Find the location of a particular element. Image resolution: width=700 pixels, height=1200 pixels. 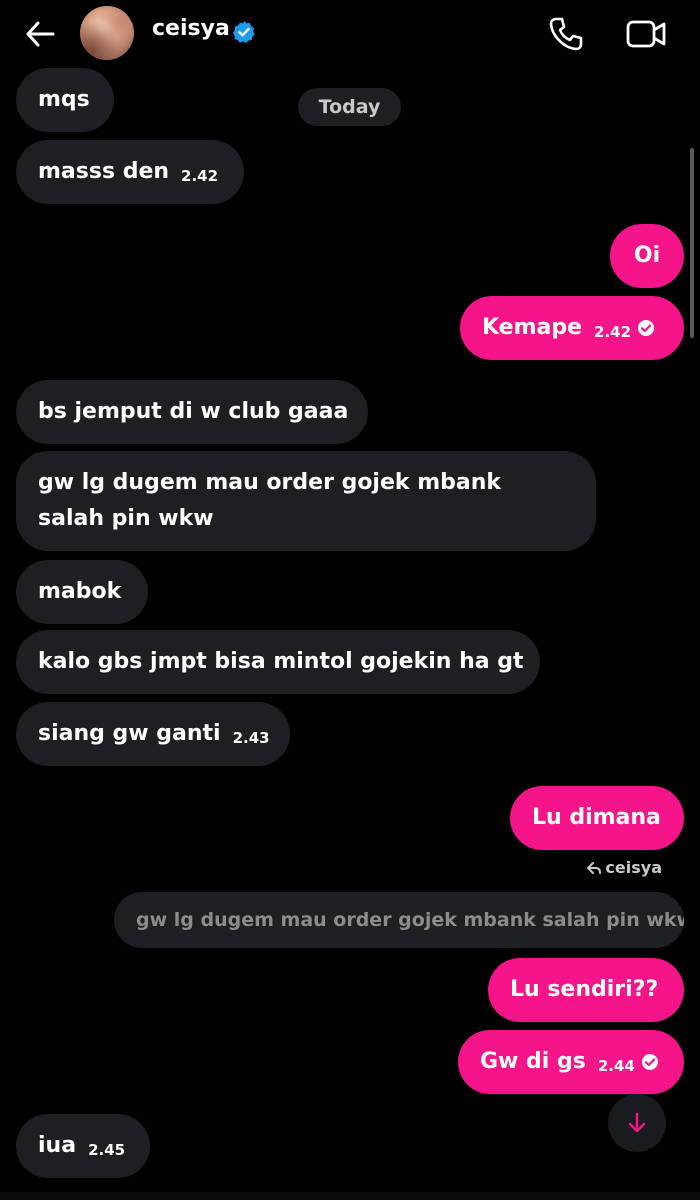

date-separator: Today is located at coordinates (349, 107).